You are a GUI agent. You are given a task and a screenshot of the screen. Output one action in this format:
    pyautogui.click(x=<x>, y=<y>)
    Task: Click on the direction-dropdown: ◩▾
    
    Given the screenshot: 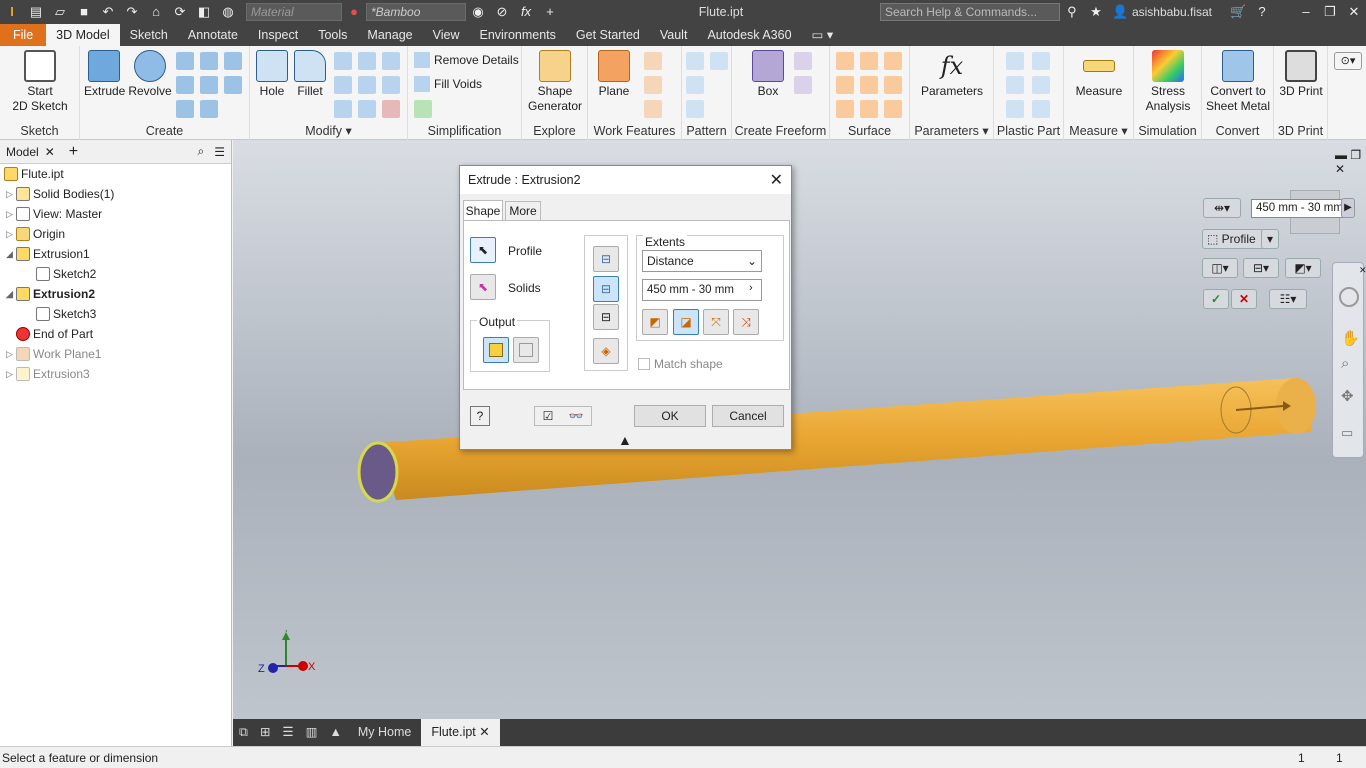 What is the action you would take?
    pyautogui.click(x=1303, y=268)
    